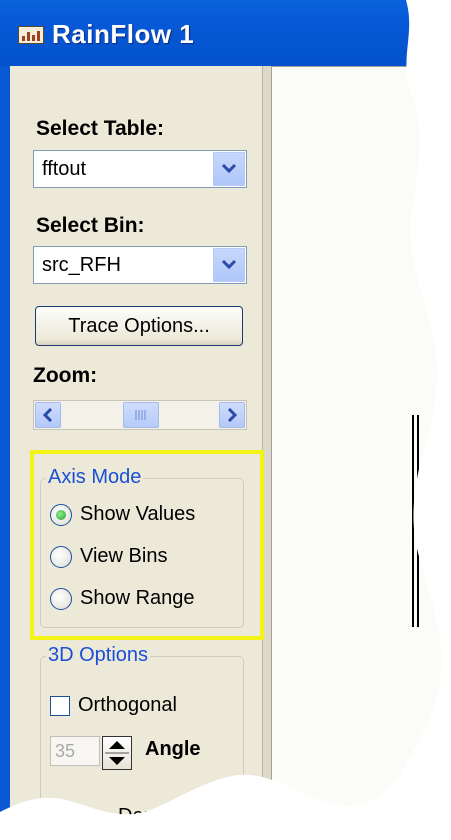 The image size is (451, 840). What do you see at coordinates (225, 33) in the screenshot?
I see `title-bar: RainFlow 1` at bounding box center [225, 33].